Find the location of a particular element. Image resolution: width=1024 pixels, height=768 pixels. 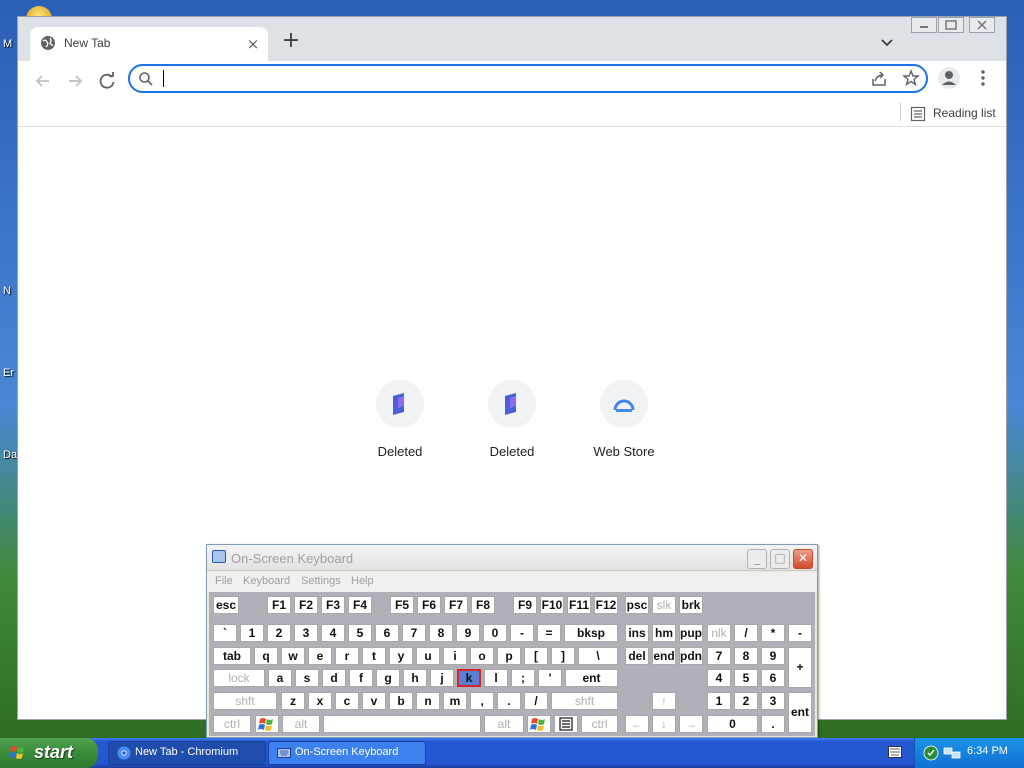

key-menu is located at coordinates (566, 724).